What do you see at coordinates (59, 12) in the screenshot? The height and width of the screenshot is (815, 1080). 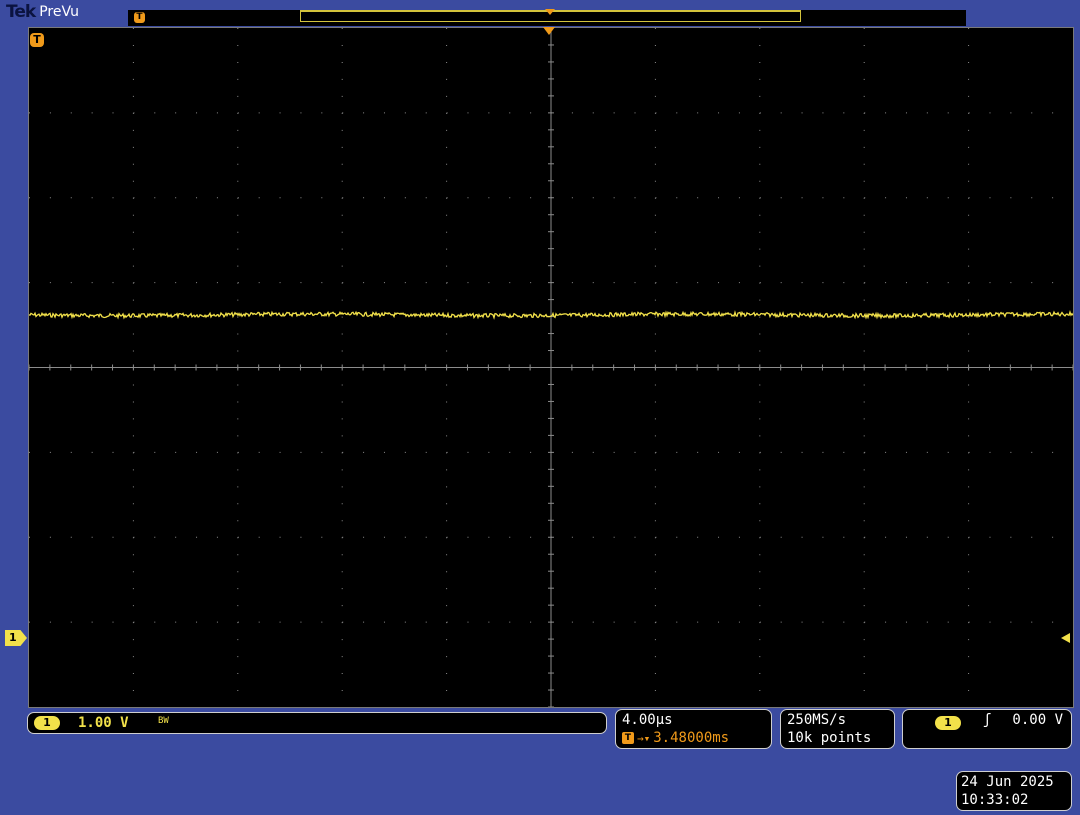 I see `acquisition-mode: PreVu` at bounding box center [59, 12].